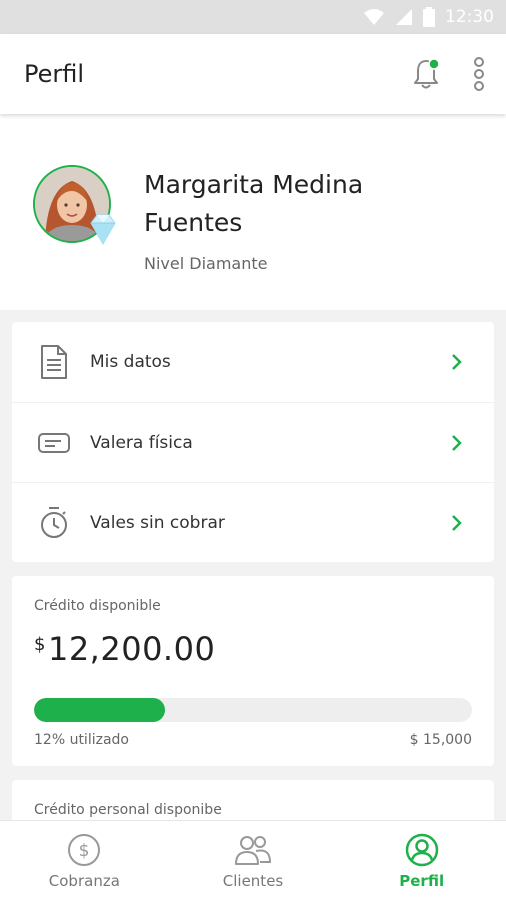 This screenshot has height=900, width=506. What do you see at coordinates (103, 230) in the screenshot?
I see `diamond-icon` at bounding box center [103, 230].